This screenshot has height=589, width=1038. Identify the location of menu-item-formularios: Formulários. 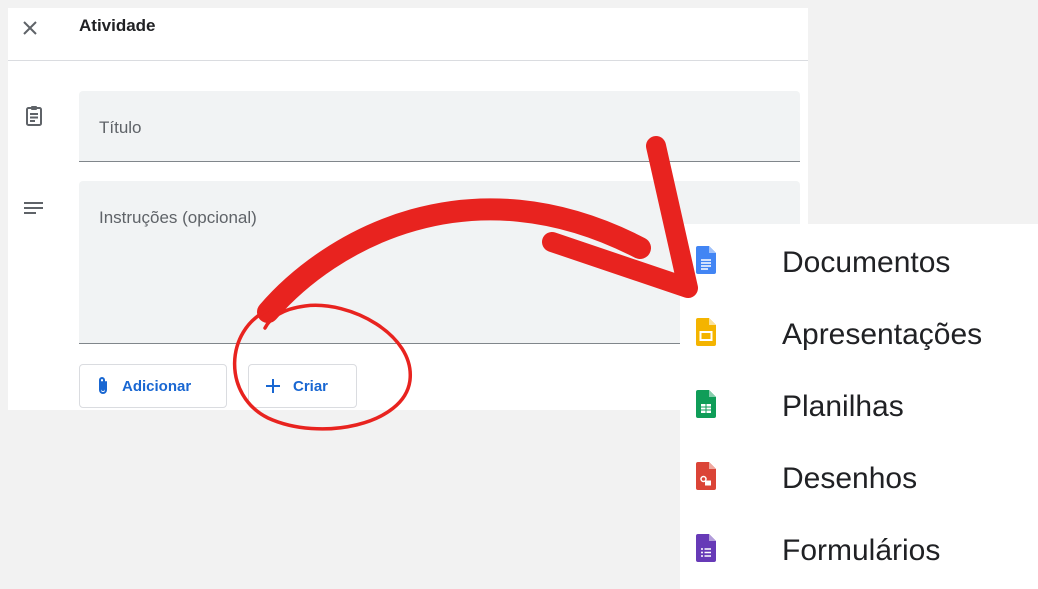
(859, 552).